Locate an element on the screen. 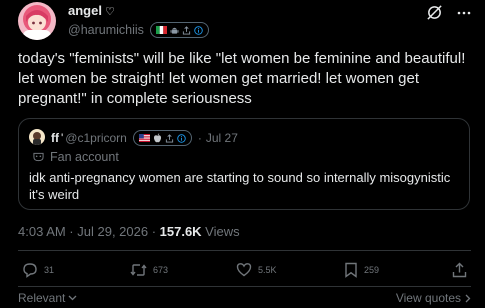  author-badges is located at coordinates (179, 30).